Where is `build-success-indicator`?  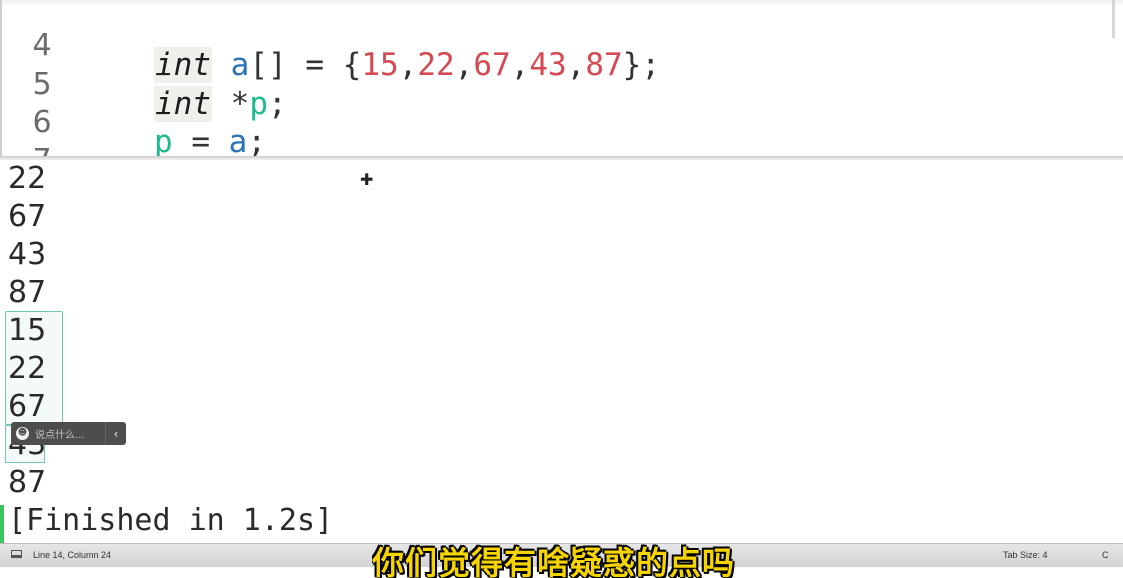 build-success-indicator is located at coordinates (2, 524).